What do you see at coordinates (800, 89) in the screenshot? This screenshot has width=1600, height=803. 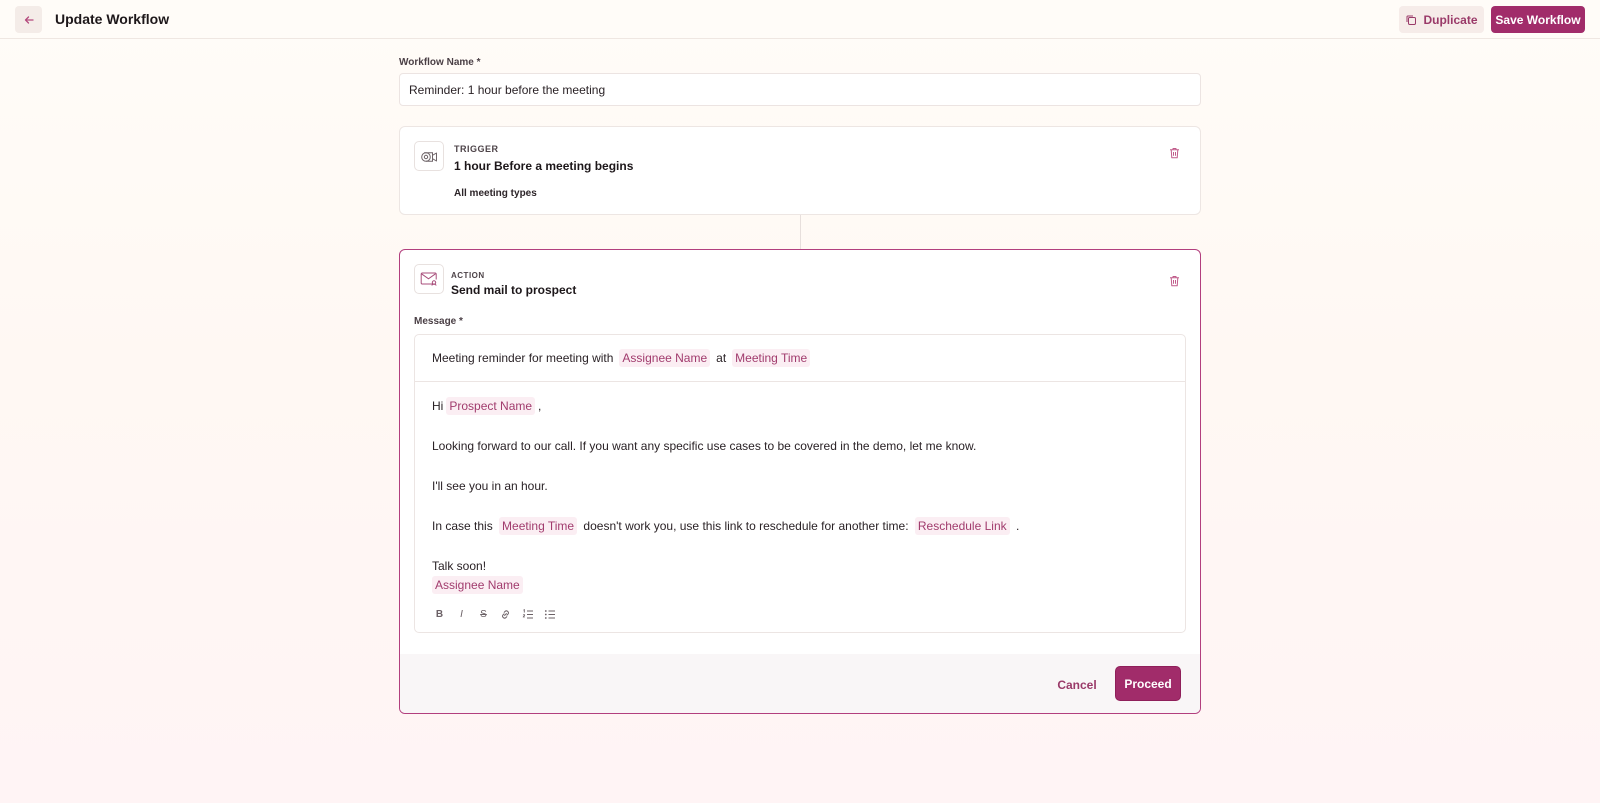 I see `workflow-name-input` at bounding box center [800, 89].